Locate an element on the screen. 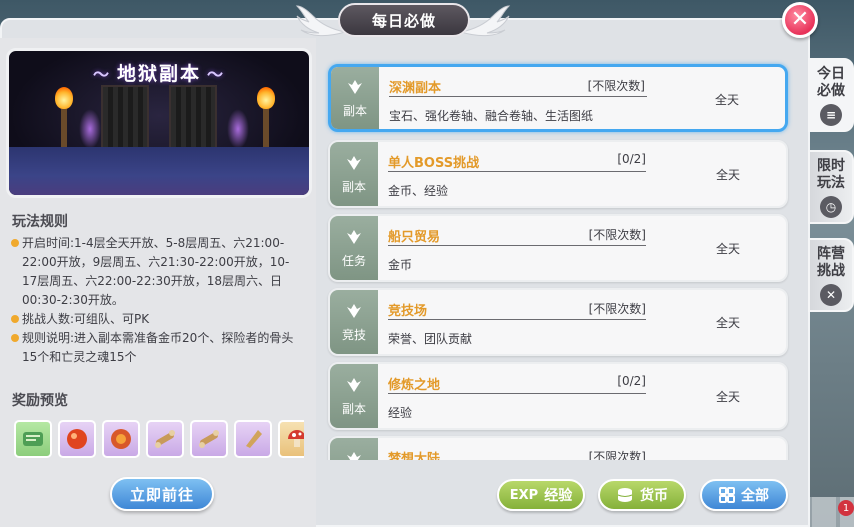 The image size is (854, 527). activity-row: 副本 深渊副本 [不限次数] 宝石、强化卷轴、融合卷轴、生活图纸 全天 is located at coordinates (558, 98).